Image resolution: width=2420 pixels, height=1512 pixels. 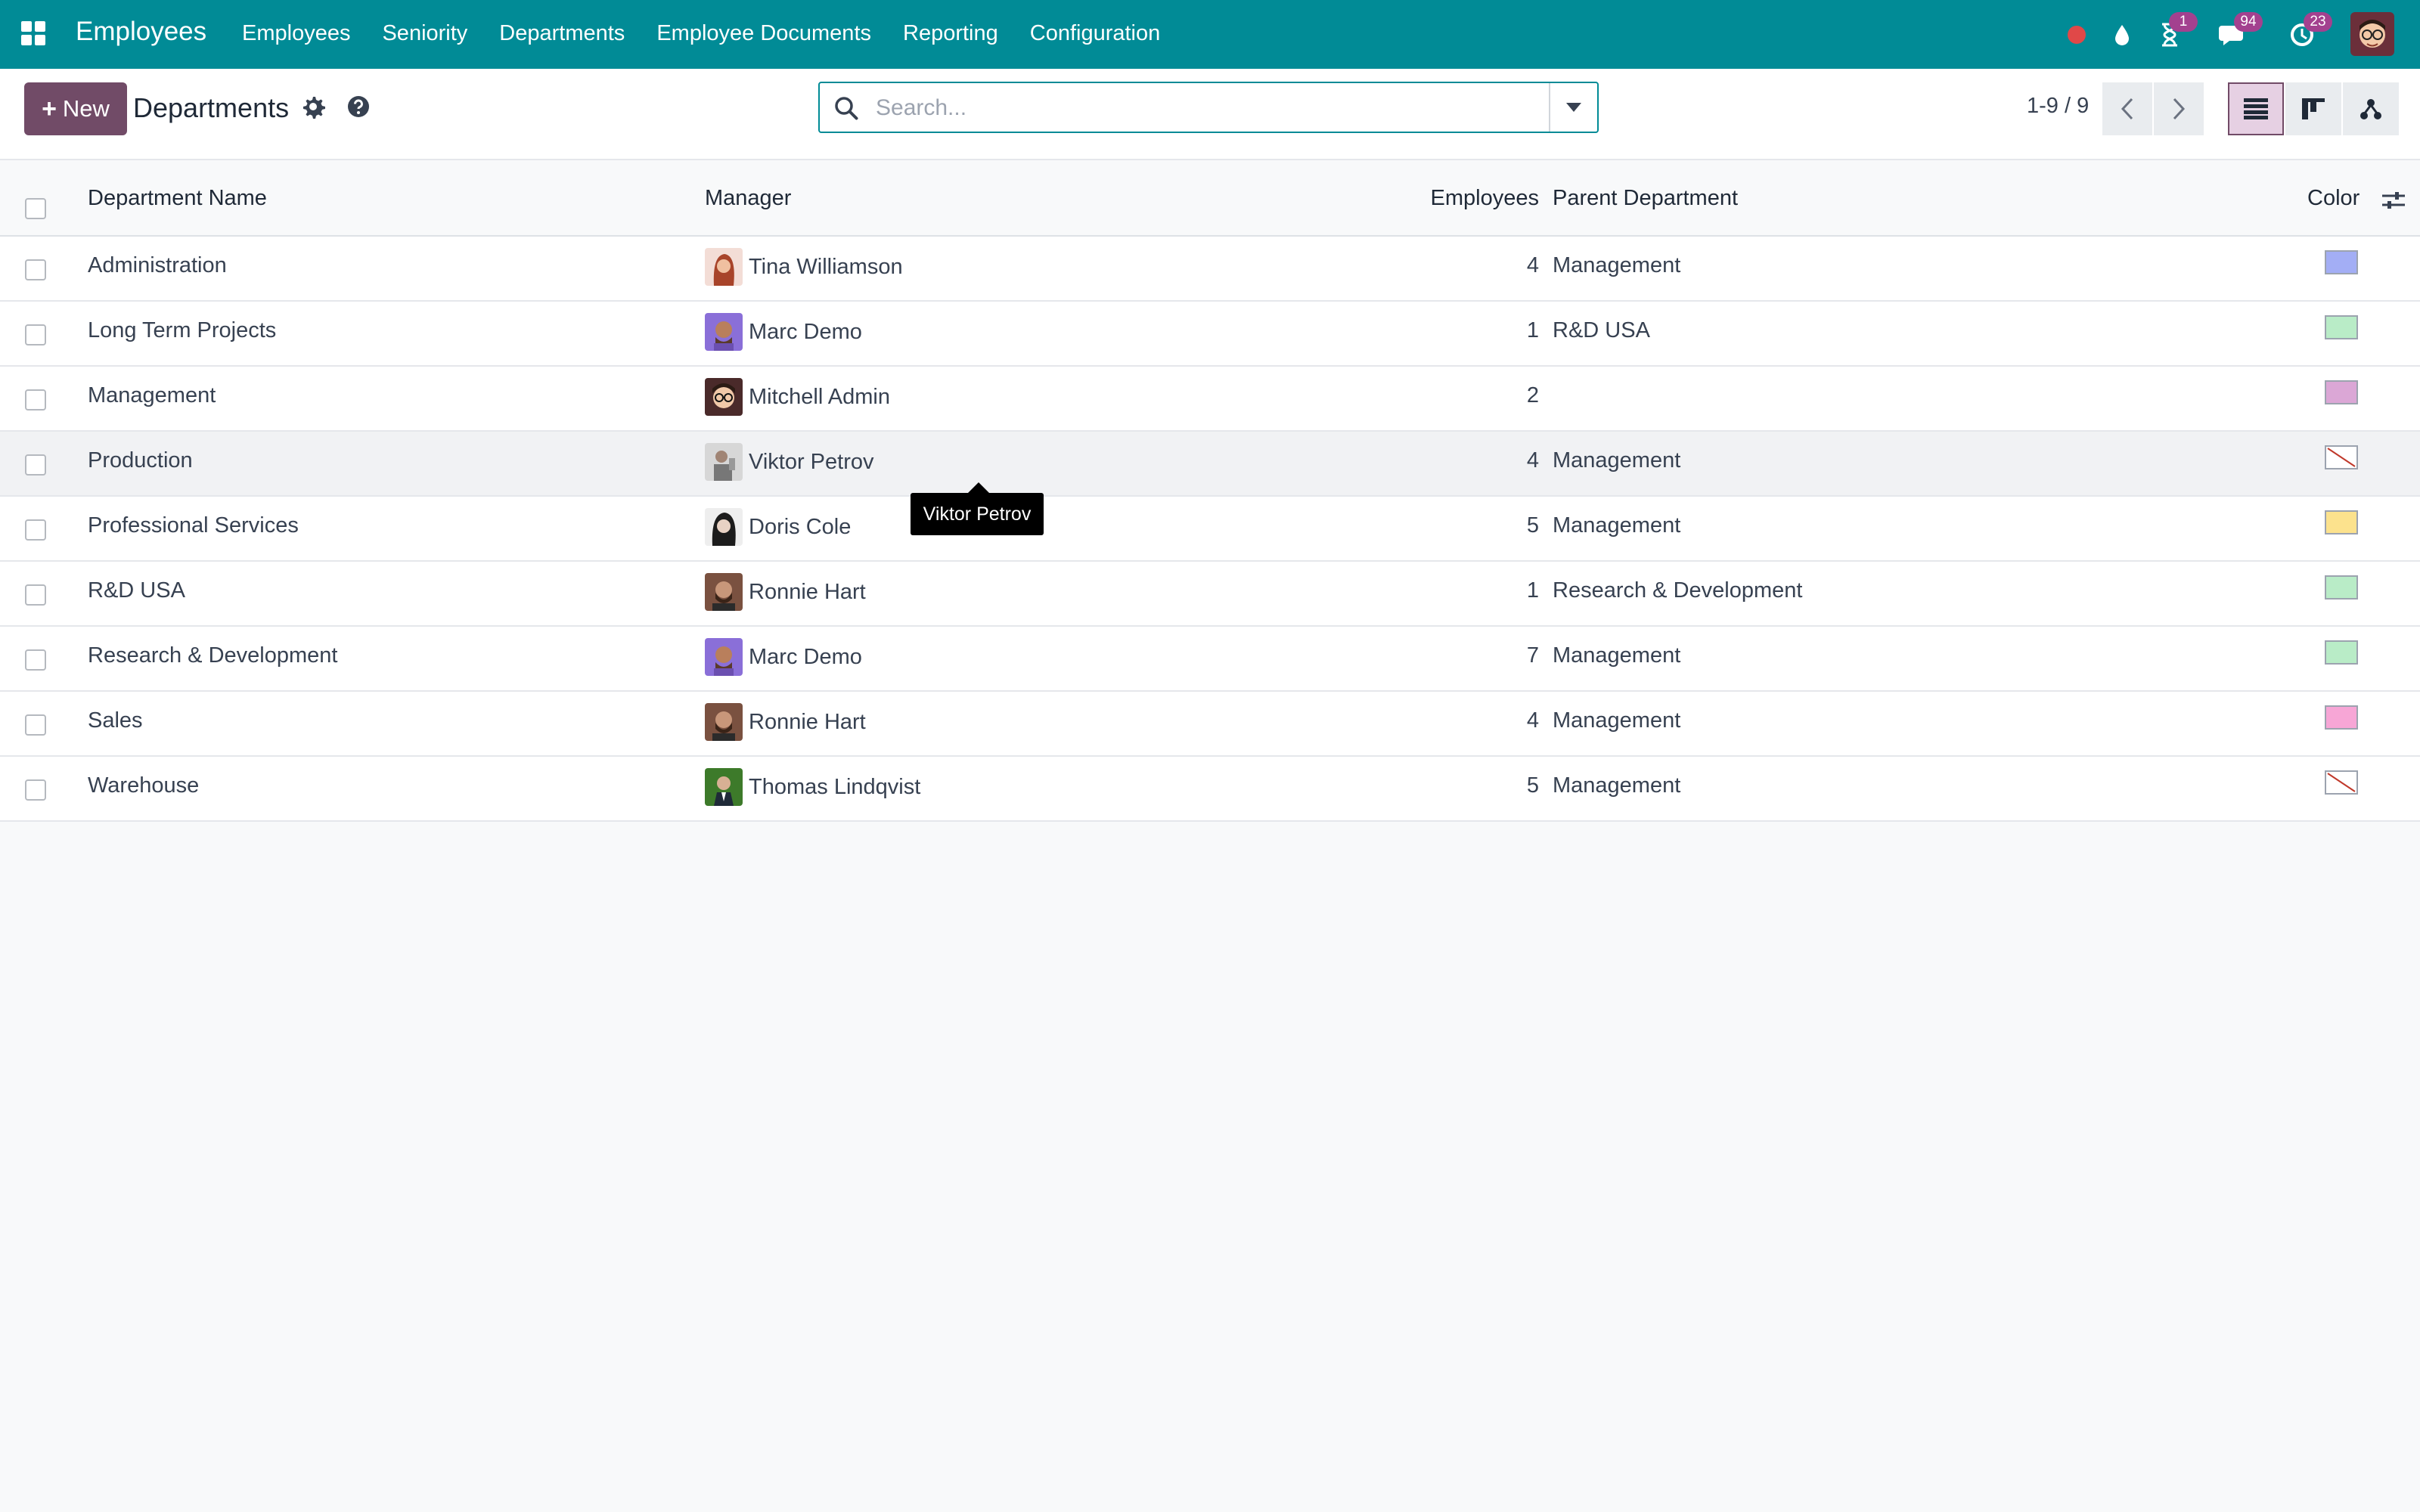 What do you see at coordinates (2318, 22) in the screenshot?
I see `timer-badge: 23` at bounding box center [2318, 22].